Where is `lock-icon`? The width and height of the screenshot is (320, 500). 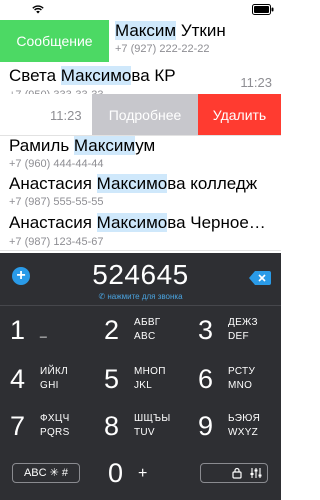 lock-icon is located at coordinates (237, 473).